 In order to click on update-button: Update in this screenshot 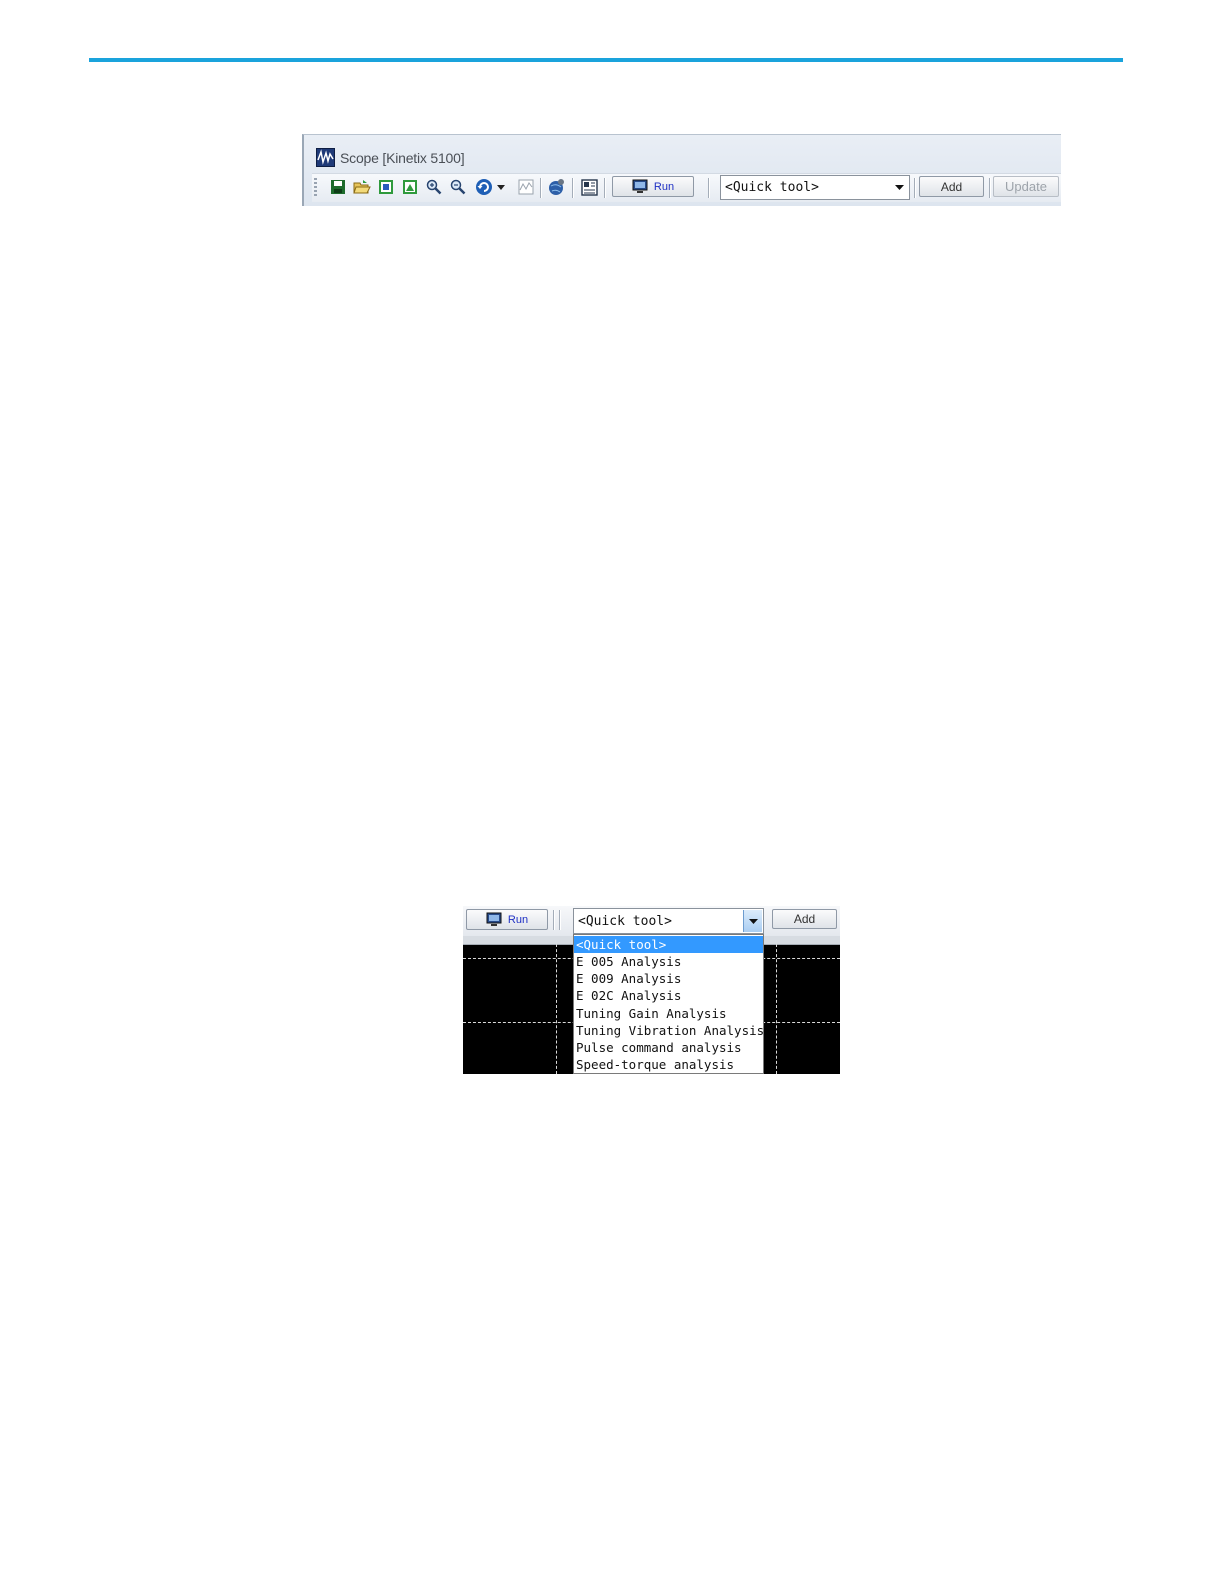, I will do `click(1026, 186)`.